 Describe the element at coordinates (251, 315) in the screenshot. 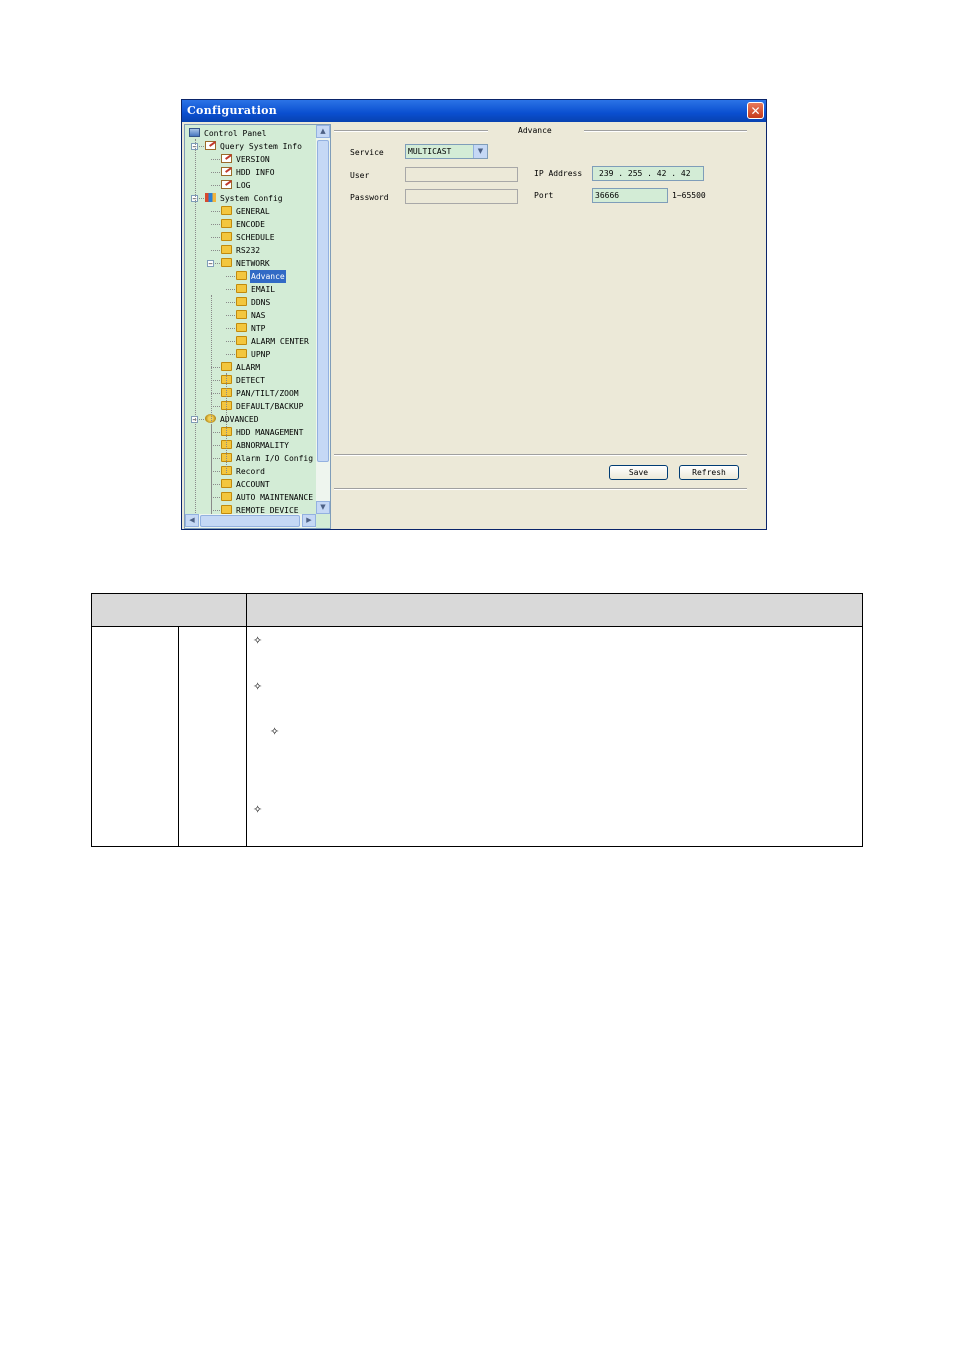

I see `tree-item-nas: NAS` at that location.